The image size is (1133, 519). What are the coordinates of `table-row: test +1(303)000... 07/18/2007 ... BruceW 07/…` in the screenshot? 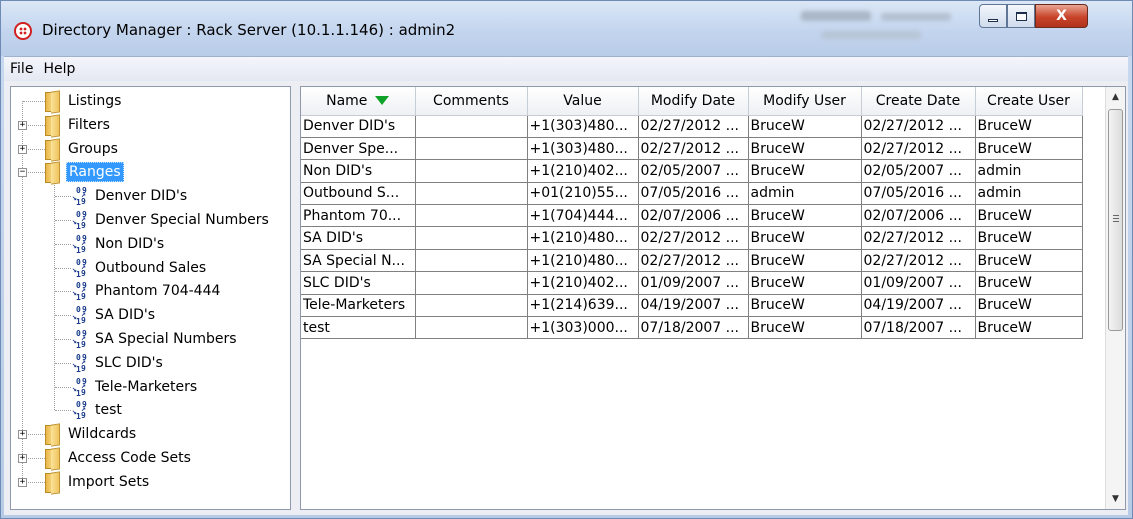 It's located at (692, 328).